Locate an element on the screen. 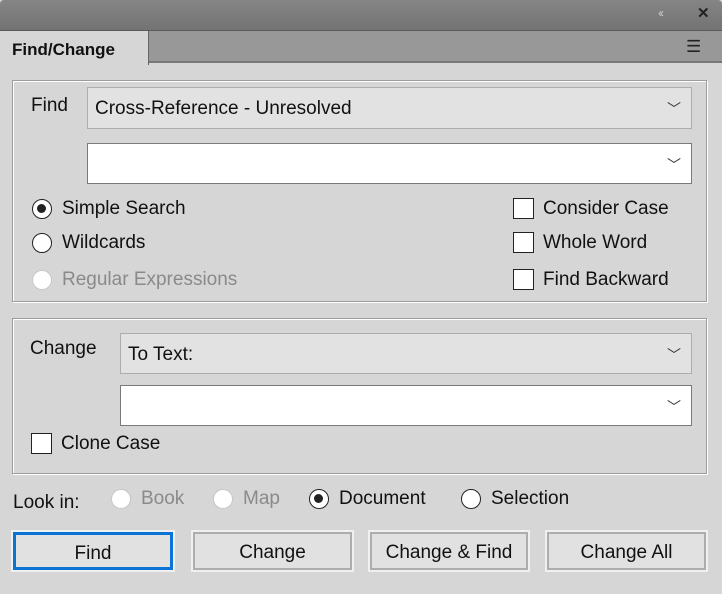 The image size is (722, 594). change-label: Change is located at coordinates (63, 348).